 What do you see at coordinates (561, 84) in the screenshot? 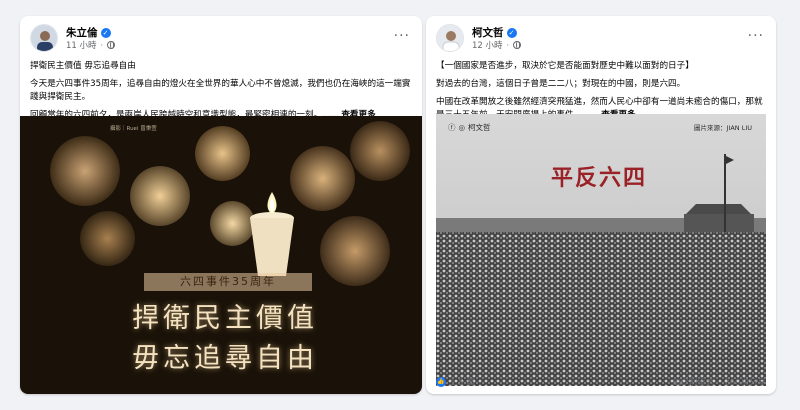
I see `post-paragraph: 對過去的台灣，這個日子曾是二二八；對現在的中國，則是六四。` at bounding box center [561, 84].